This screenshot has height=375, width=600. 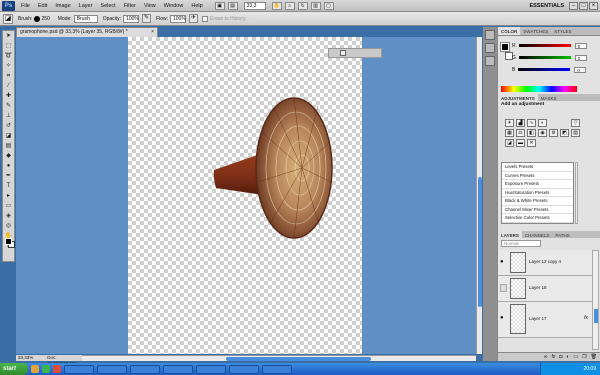 What do you see at coordinates (232, 5) in the screenshot?
I see `mini-bridge-icon: ▤` at bounding box center [232, 5].